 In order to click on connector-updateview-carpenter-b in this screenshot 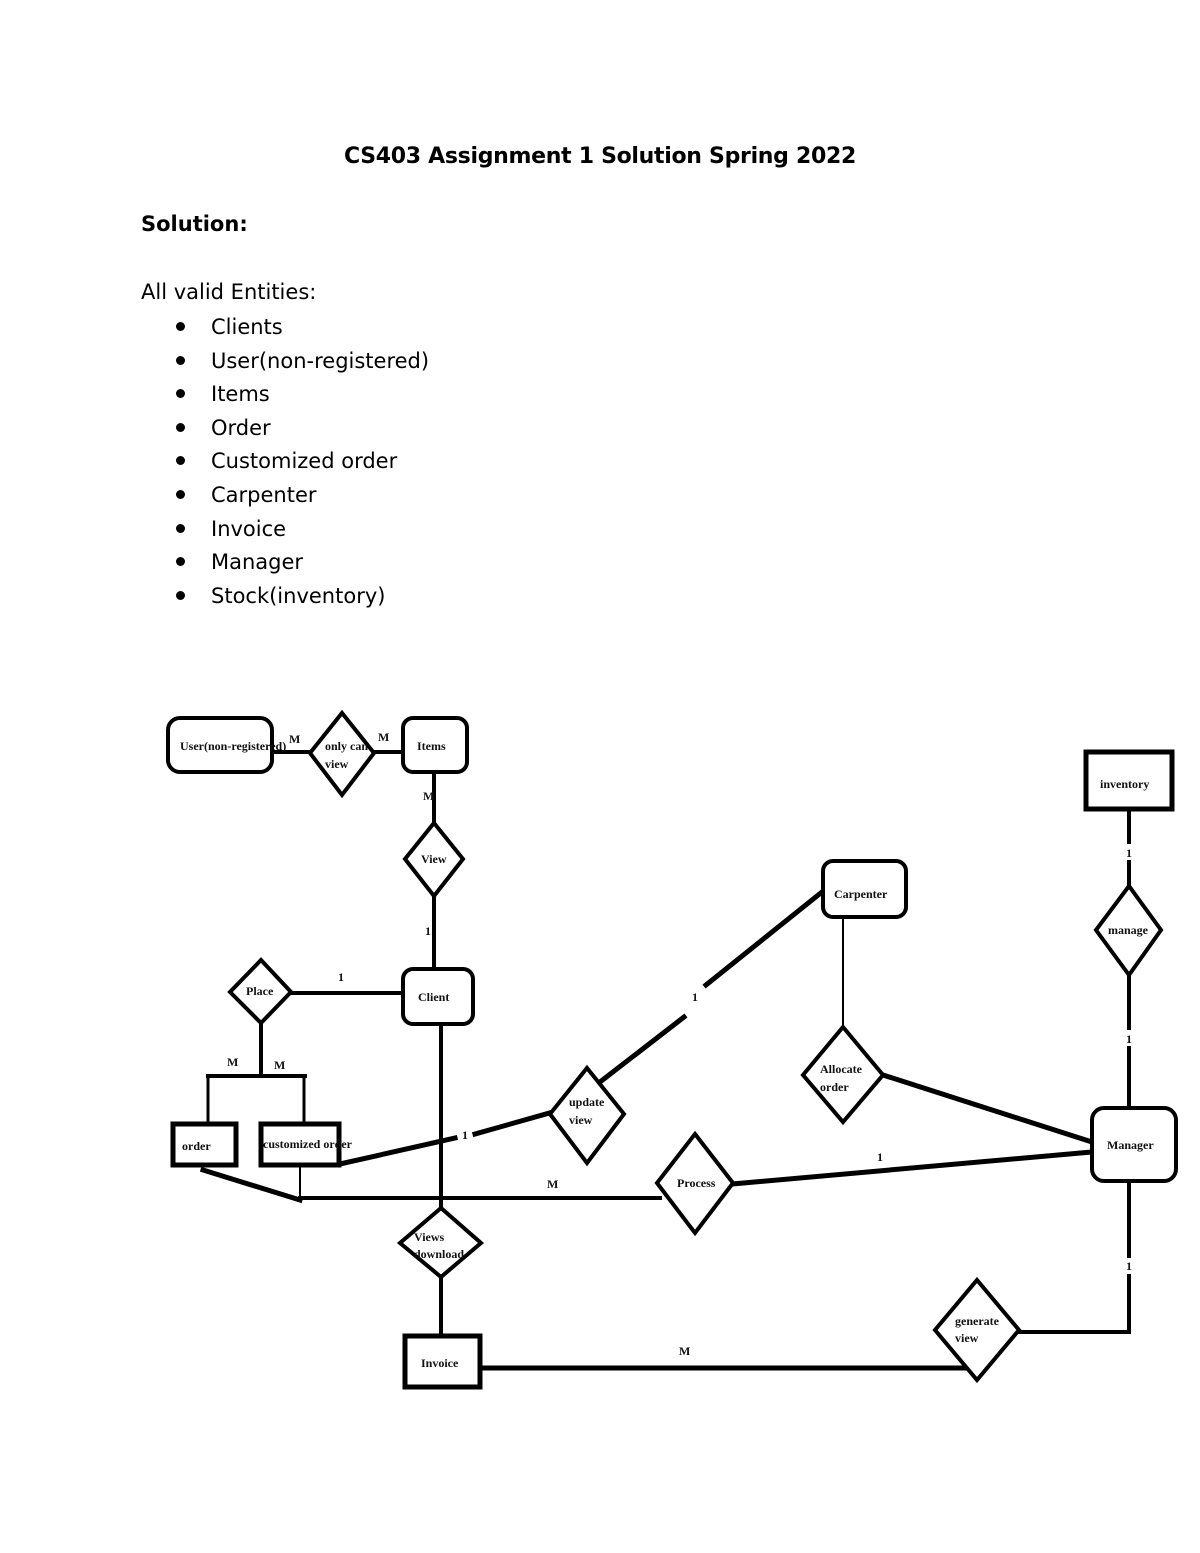, I will do `click(764, 938)`.